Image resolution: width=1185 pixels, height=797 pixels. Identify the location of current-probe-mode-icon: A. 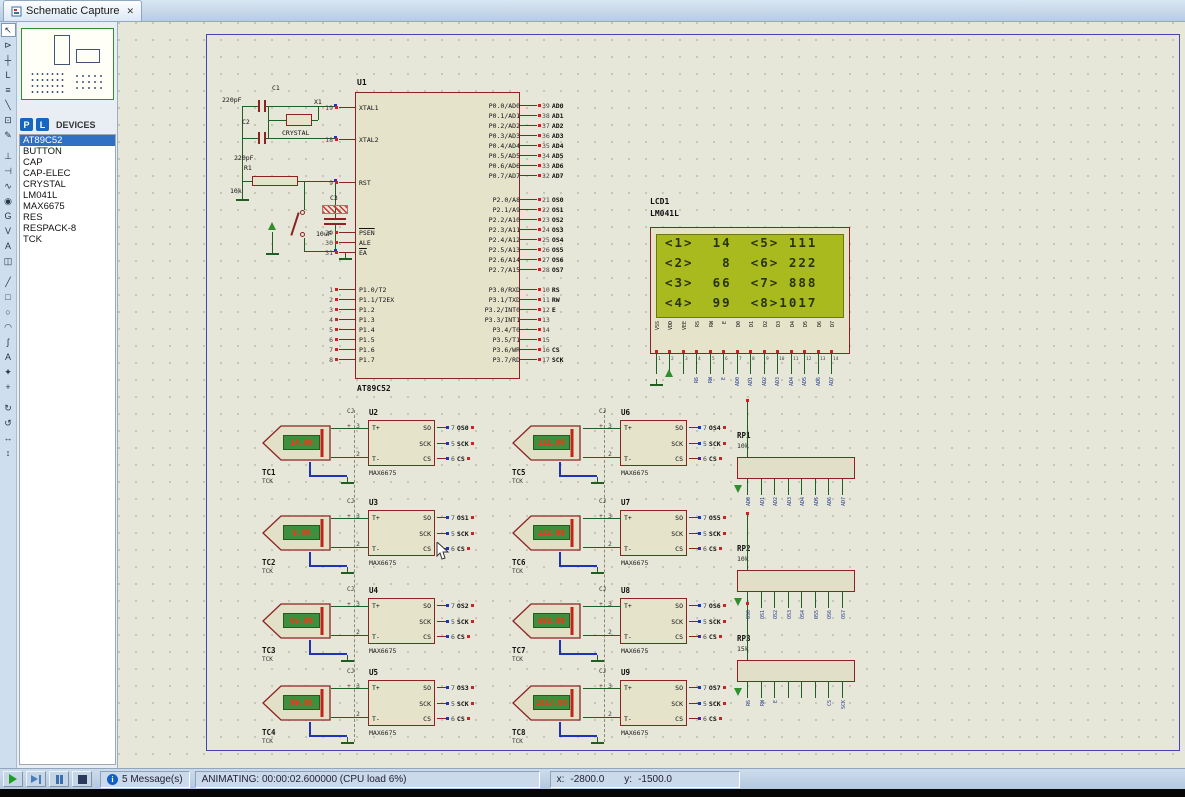
(8, 246).